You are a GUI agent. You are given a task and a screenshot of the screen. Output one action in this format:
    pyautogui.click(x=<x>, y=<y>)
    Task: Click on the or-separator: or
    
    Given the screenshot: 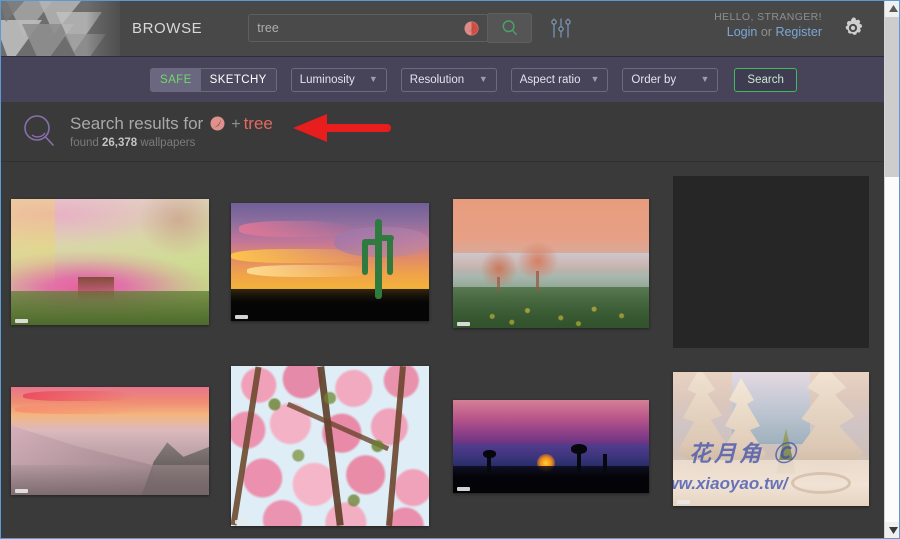 What is the action you would take?
    pyautogui.click(x=766, y=32)
    